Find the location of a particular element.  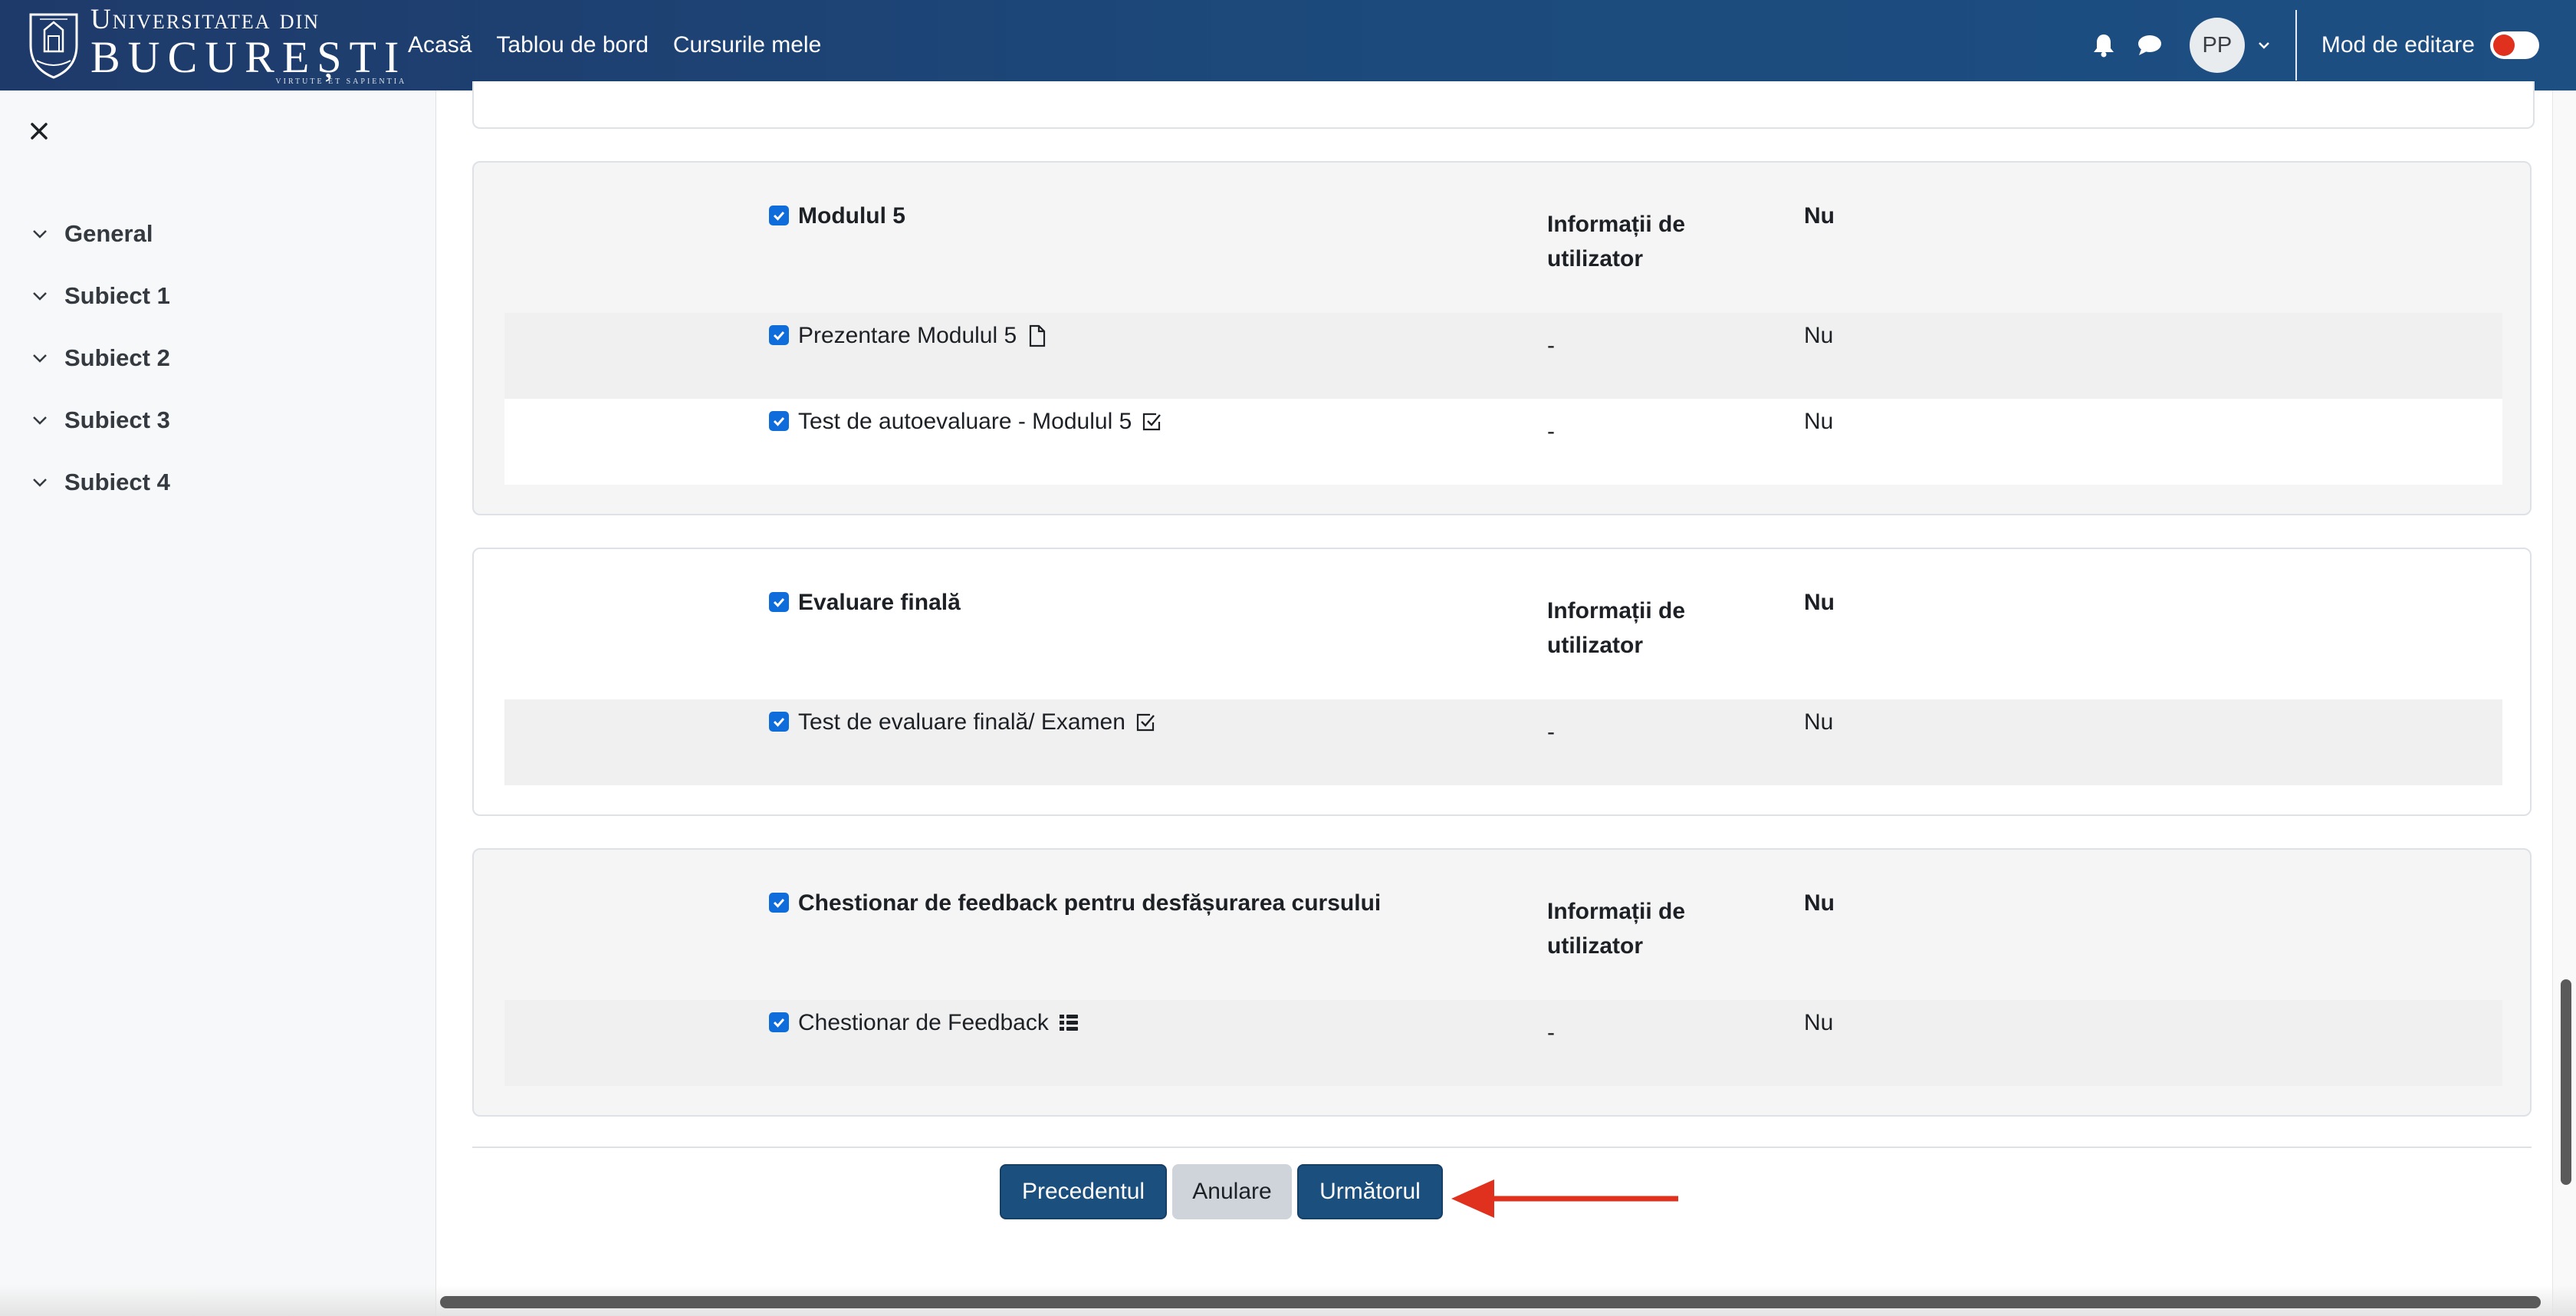

sidebar-item-label: Subiect 2 is located at coordinates (117, 357).